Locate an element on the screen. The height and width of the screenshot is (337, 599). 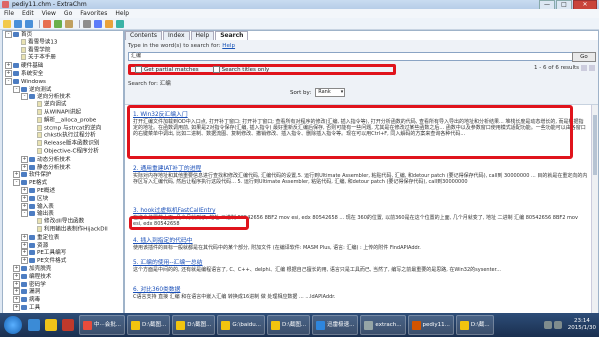
menu-file: File is located at coordinates (9, 13).